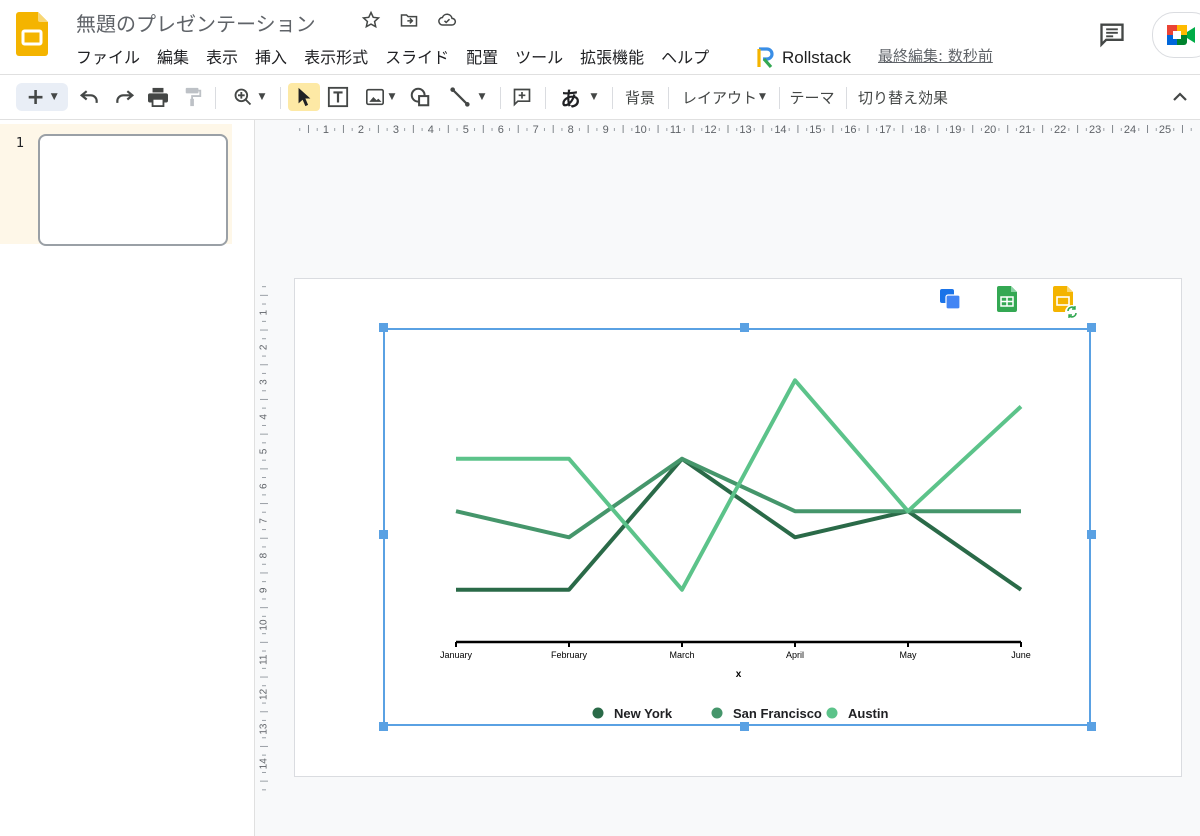  Describe the element at coordinates (640, 97) in the screenshot. I see `background-button: 背景` at that location.